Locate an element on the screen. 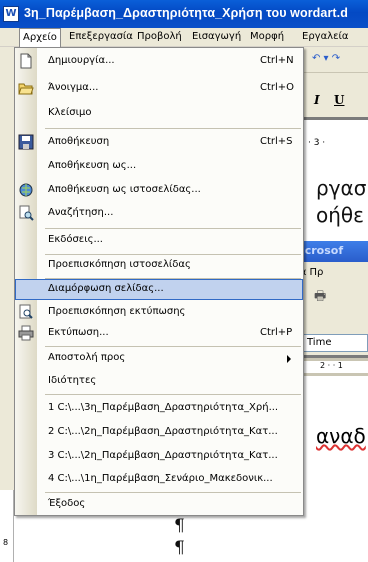 The image size is (368, 562). open-folder-icon is located at coordinates (26, 88).